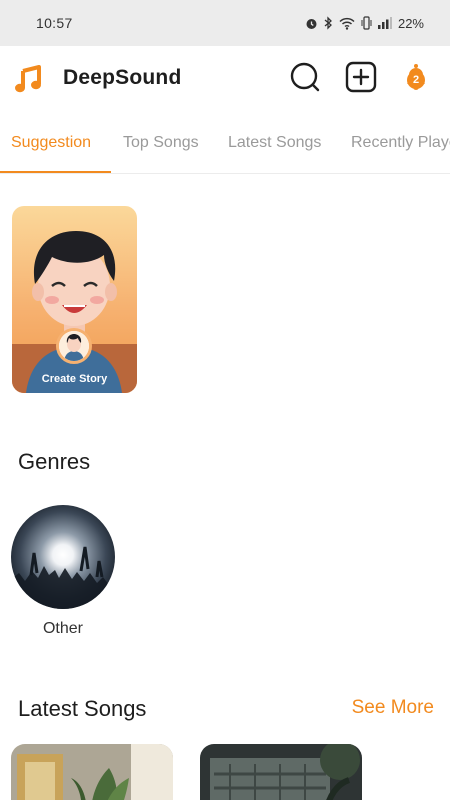 This screenshot has height=800, width=450. I want to click on tab-latest-songs: Latest Songs, so click(274, 143).